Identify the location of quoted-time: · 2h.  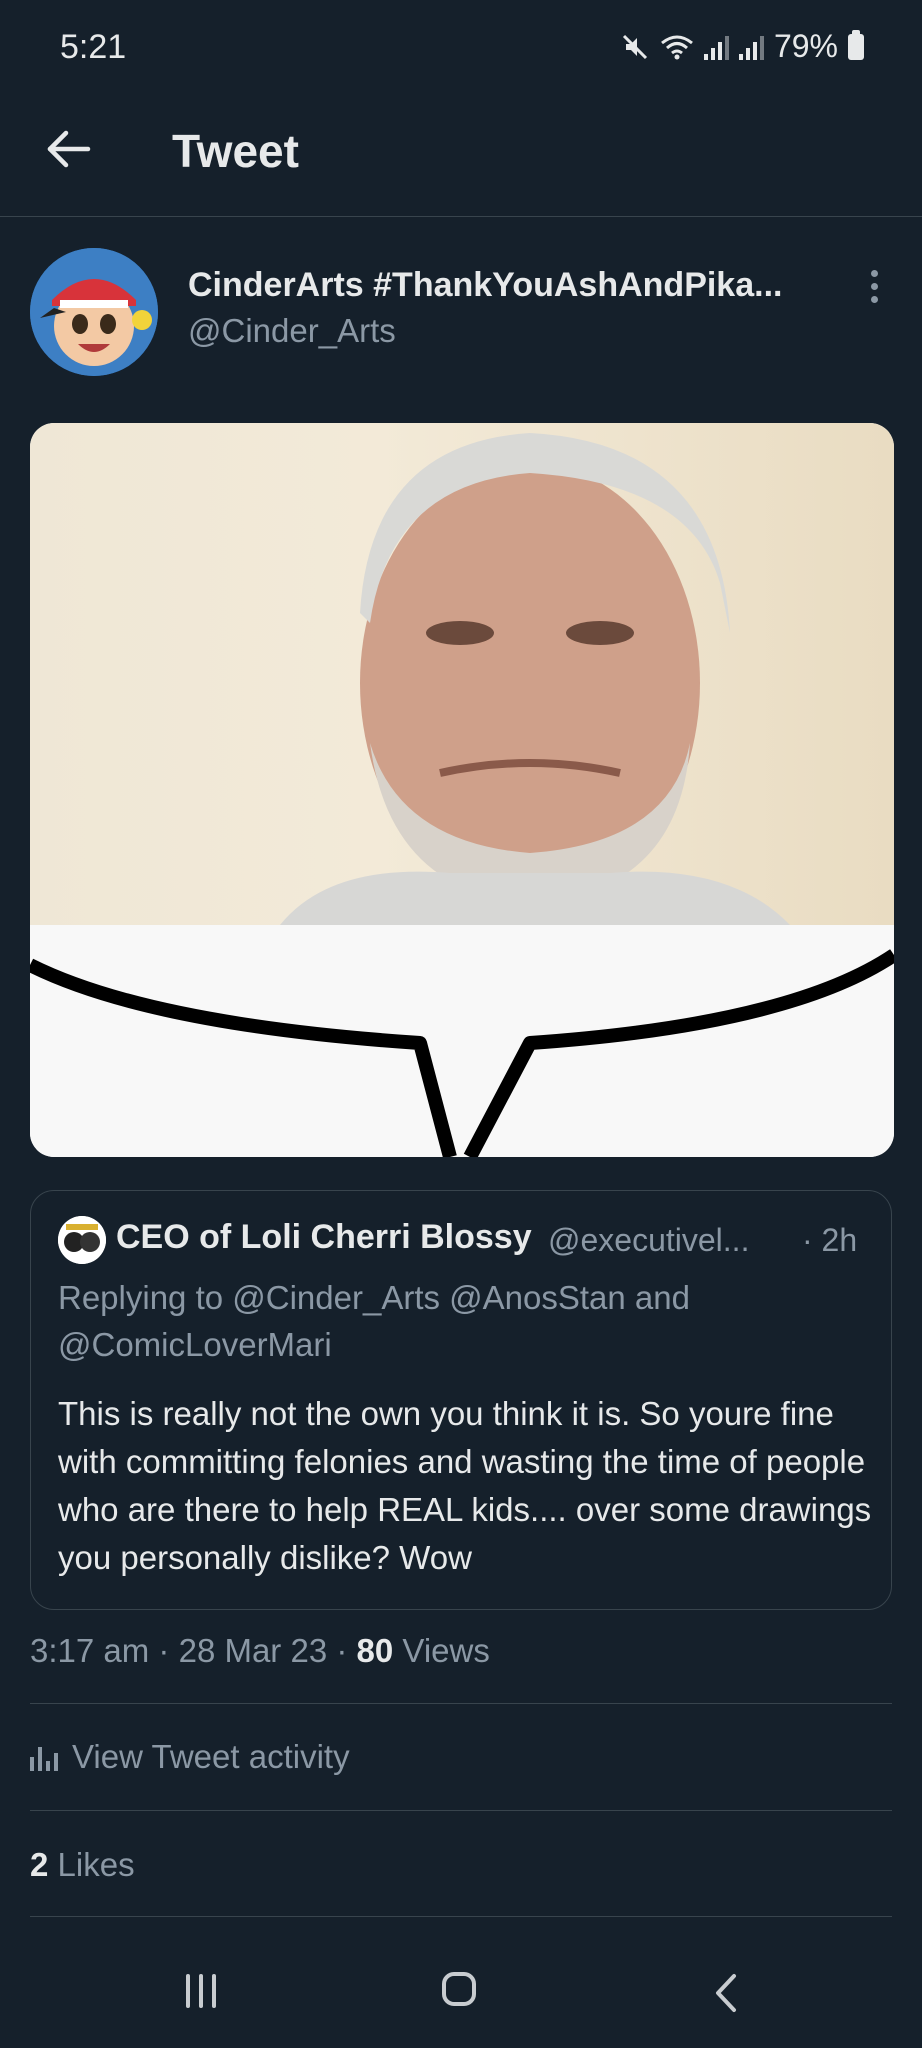
(830, 1240).